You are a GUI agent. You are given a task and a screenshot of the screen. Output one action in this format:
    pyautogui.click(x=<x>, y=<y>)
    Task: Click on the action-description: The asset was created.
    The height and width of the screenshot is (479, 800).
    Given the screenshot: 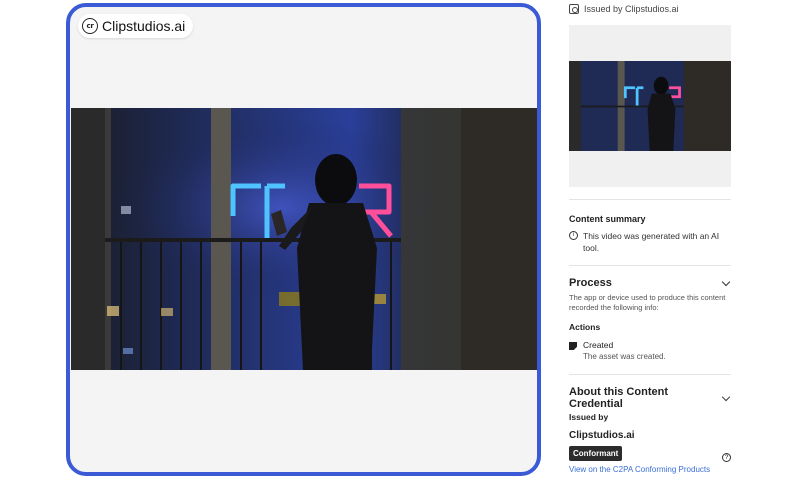 What is the action you would take?
    pyautogui.click(x=624, y=356)
    